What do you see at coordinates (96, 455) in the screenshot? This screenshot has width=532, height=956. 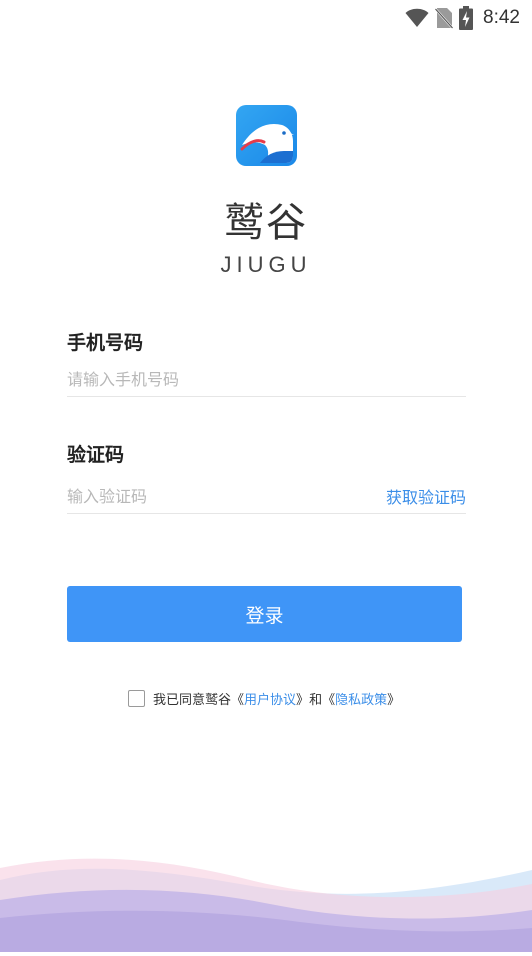 I see `code-label: 验证码` at bounding box center [96, 455].